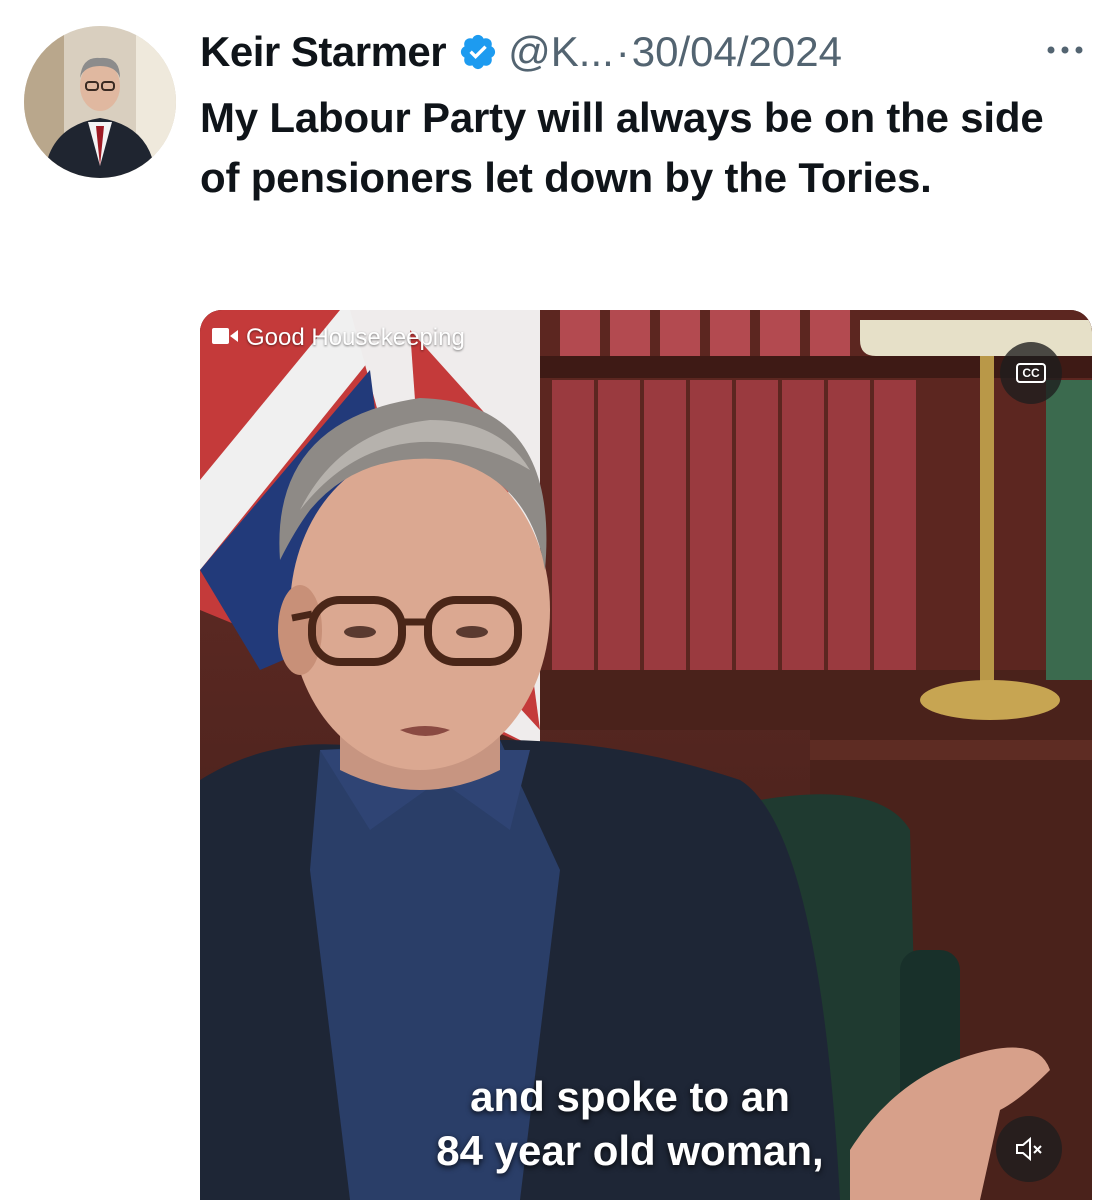 The image size is (1118, 1200). Describe the element at coordinates (1029, 1149) in the screenshot. I see `speaker-muted-icon` at that location.